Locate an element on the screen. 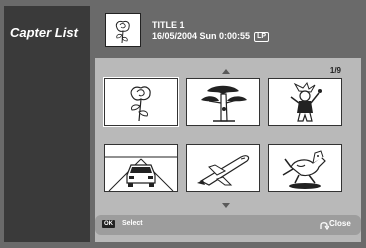 Image resolution: width=366 pixels, height=248 pixels. record-mode-badge: LP is located at coordinates (262, 37).